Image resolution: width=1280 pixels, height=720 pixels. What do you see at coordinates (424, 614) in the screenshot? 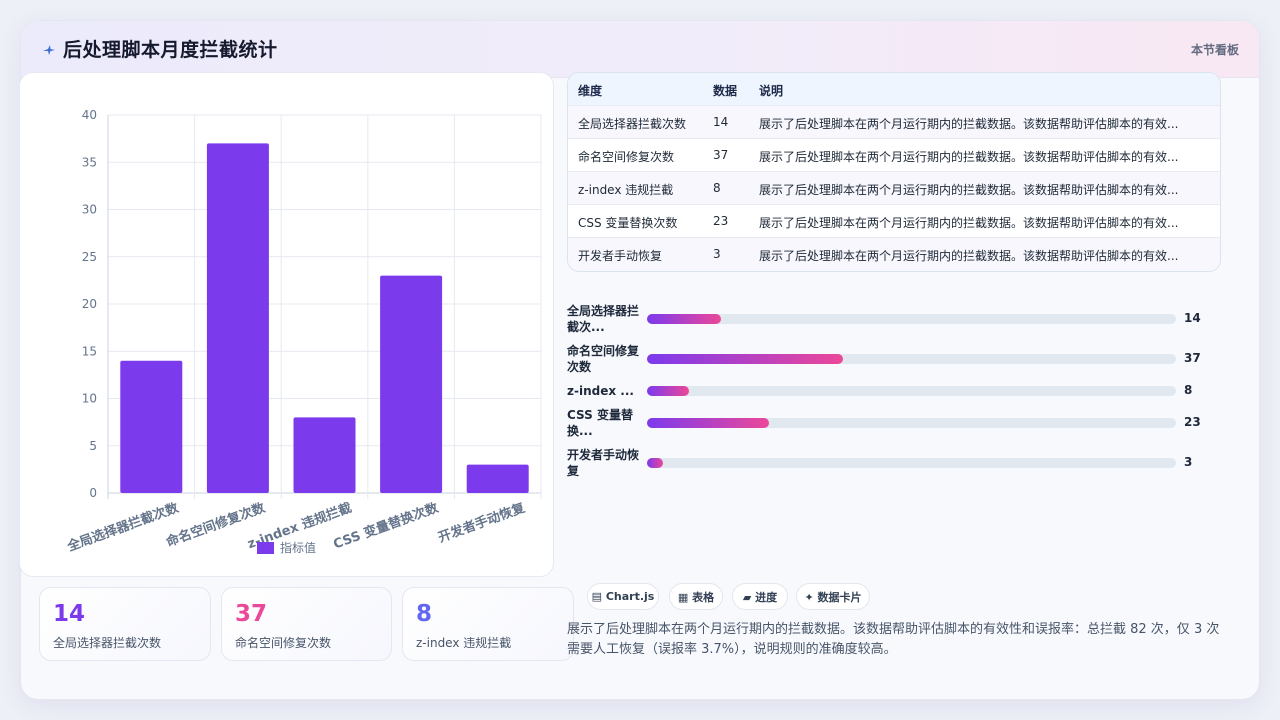
I see `stat-value: 8` at bounding box center [424, 614].